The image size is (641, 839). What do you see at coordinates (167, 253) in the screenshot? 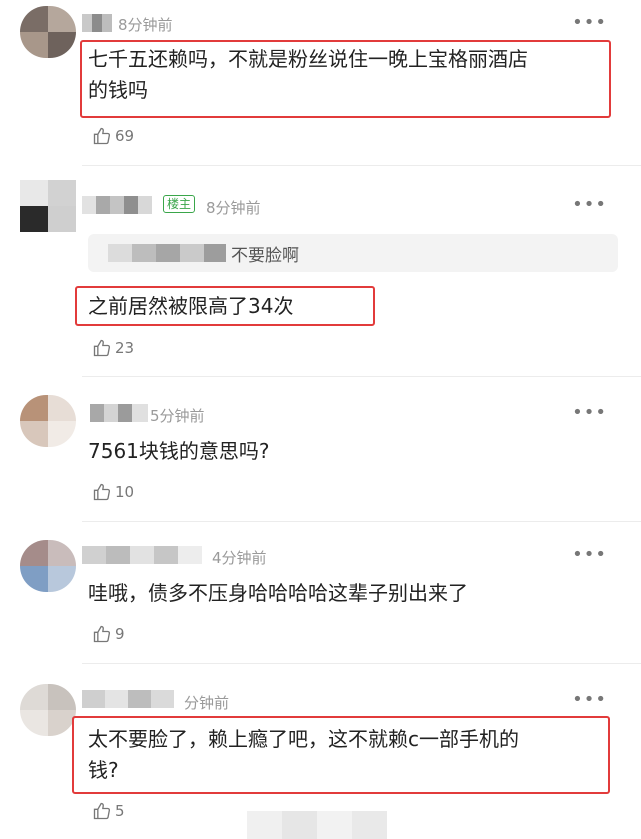
I see `quoted-username-blurred` at bounding box center [167, 253].